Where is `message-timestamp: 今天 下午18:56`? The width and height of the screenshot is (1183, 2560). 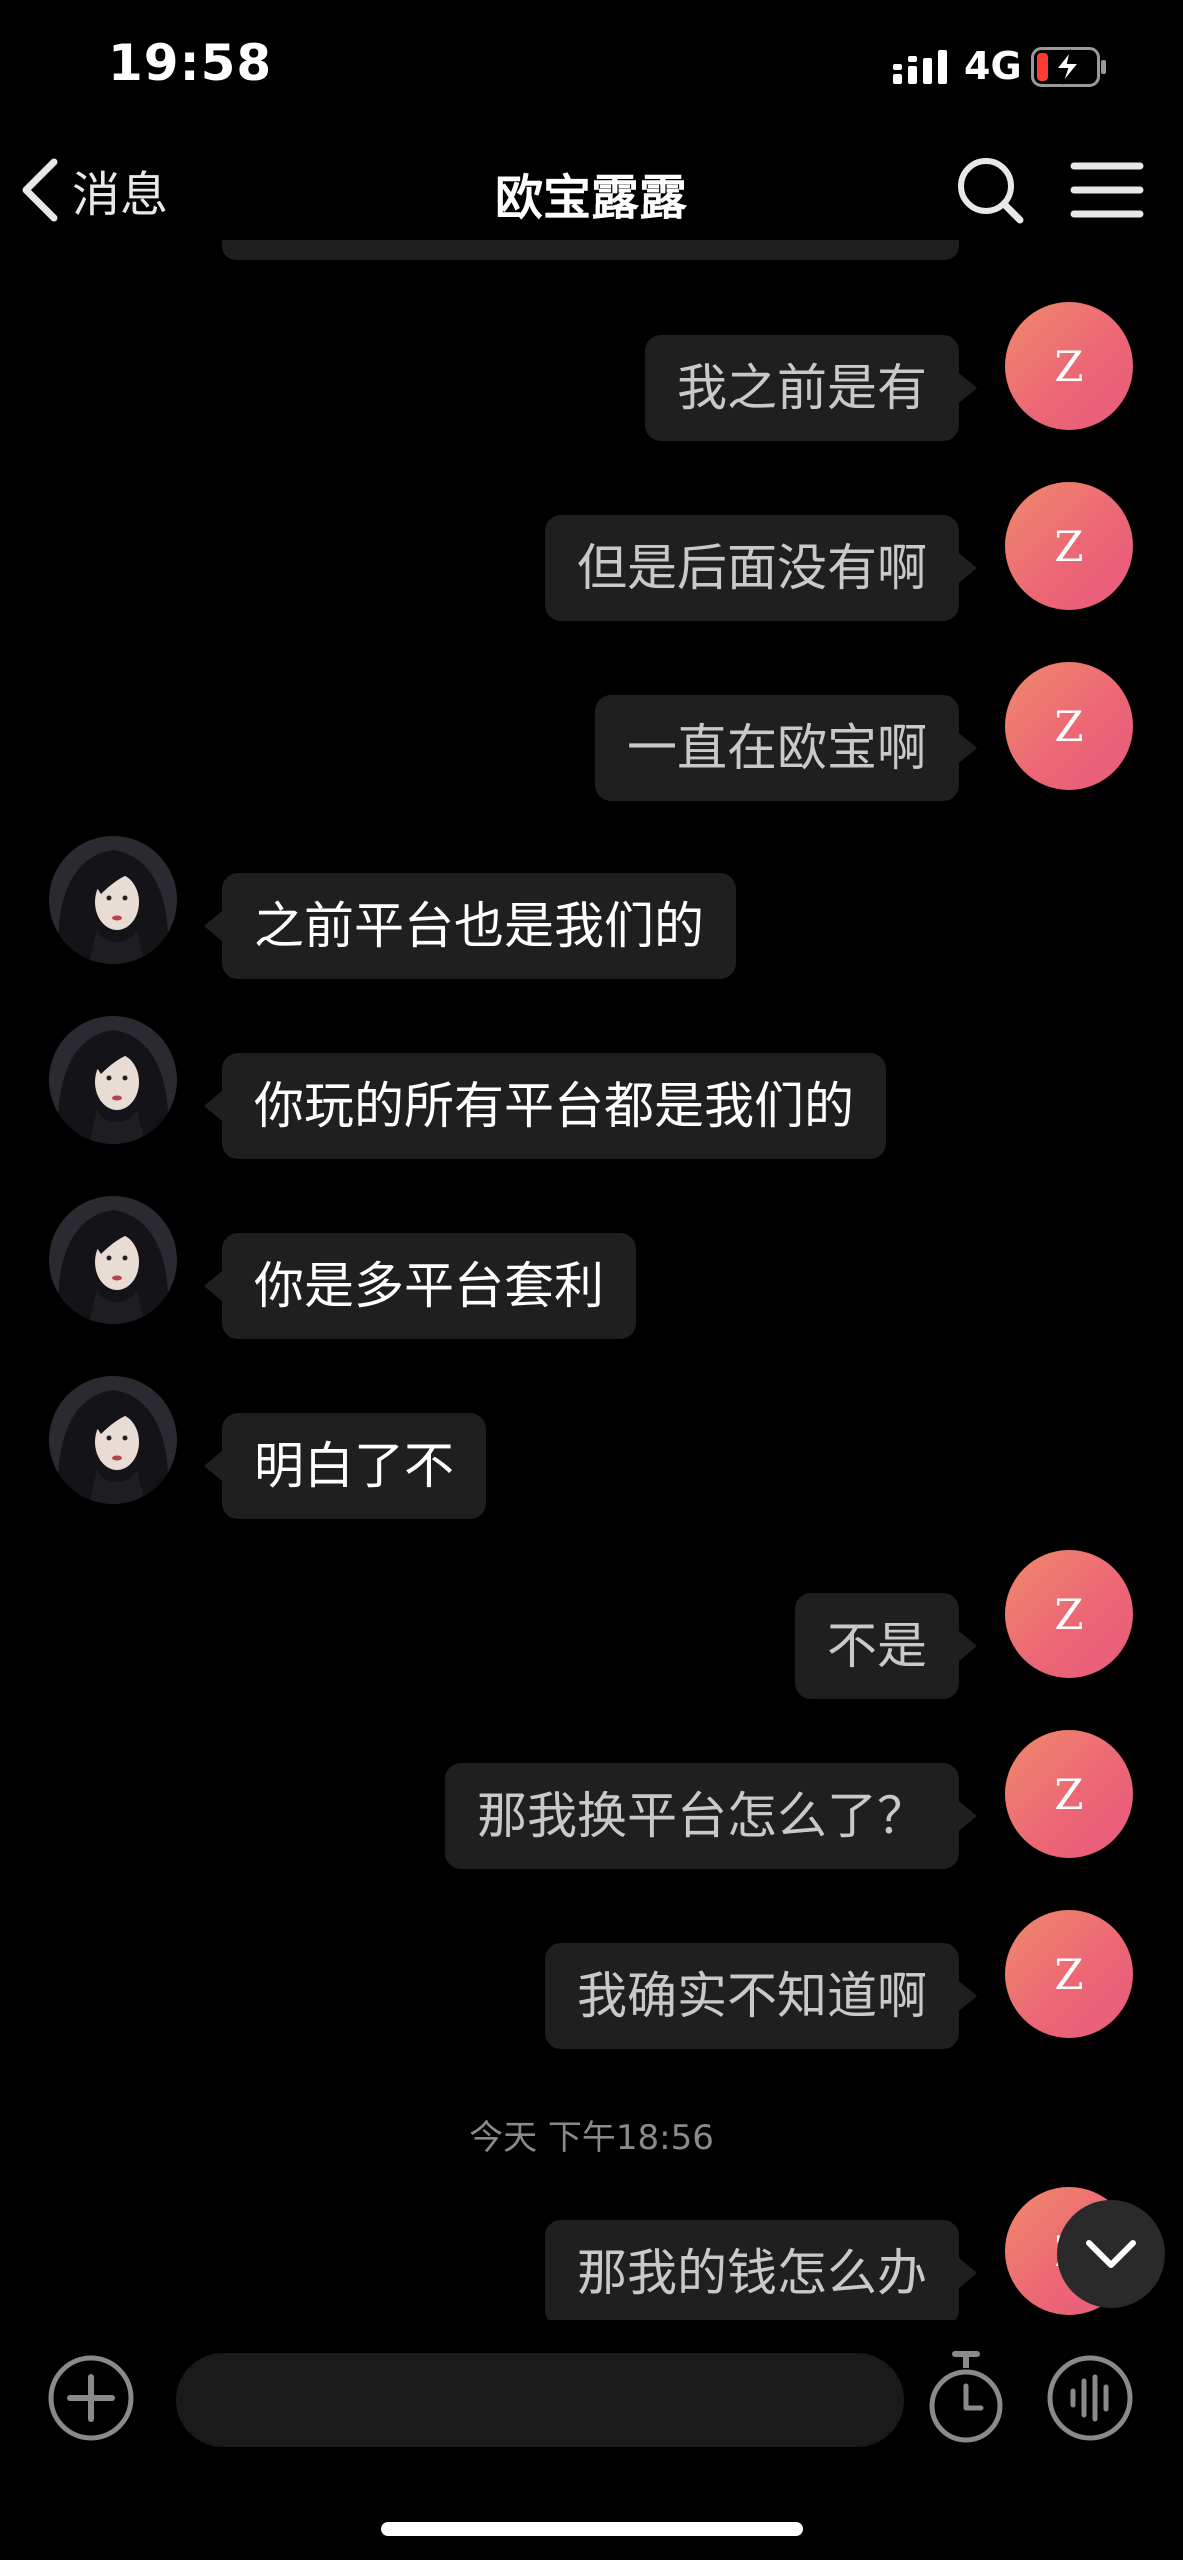
message-timestamp: 今天 下午18:56 is located at coordinates (591, 2138).